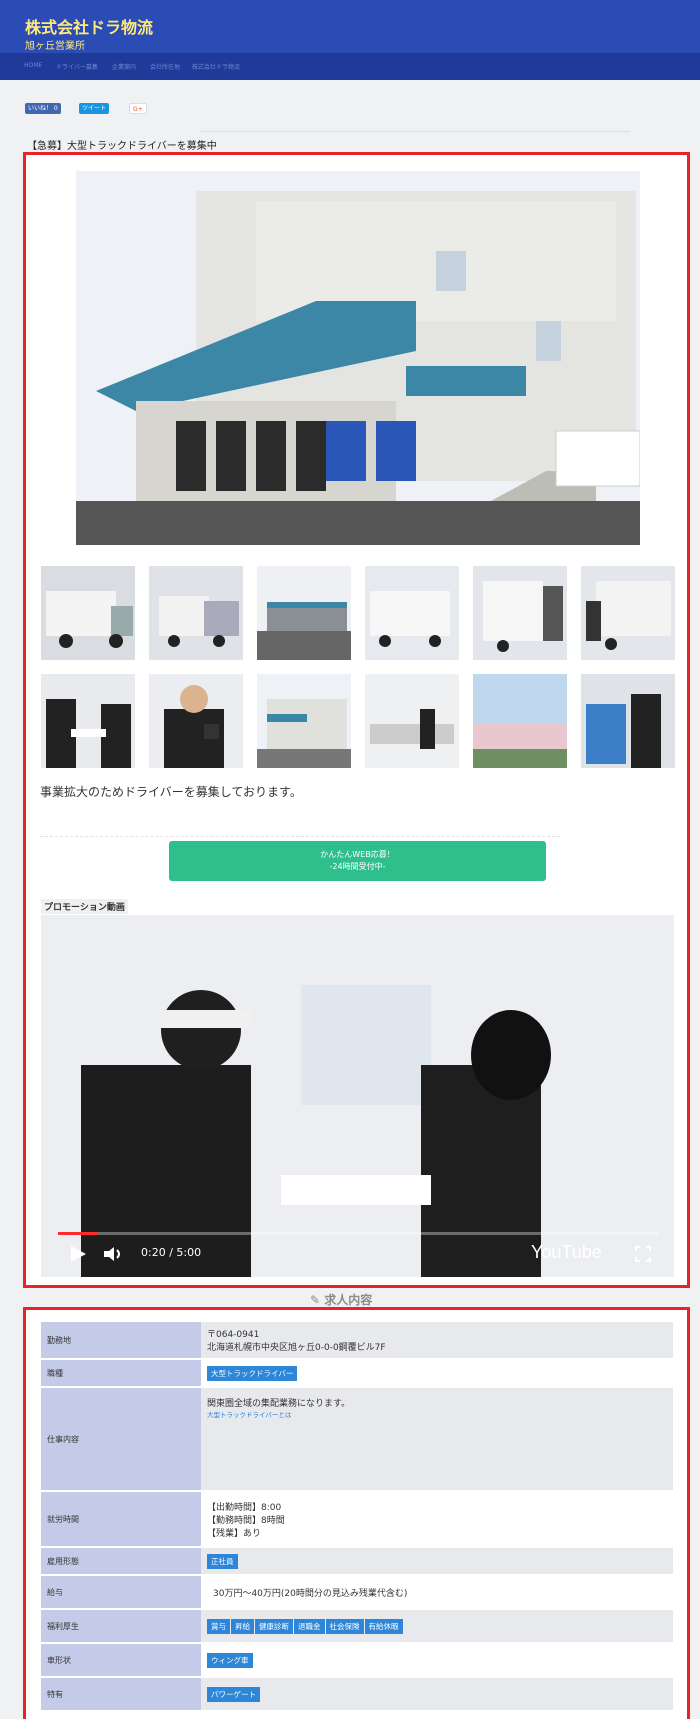  I want to click on section-heading-label: 求人内容, so click(348, 1300).